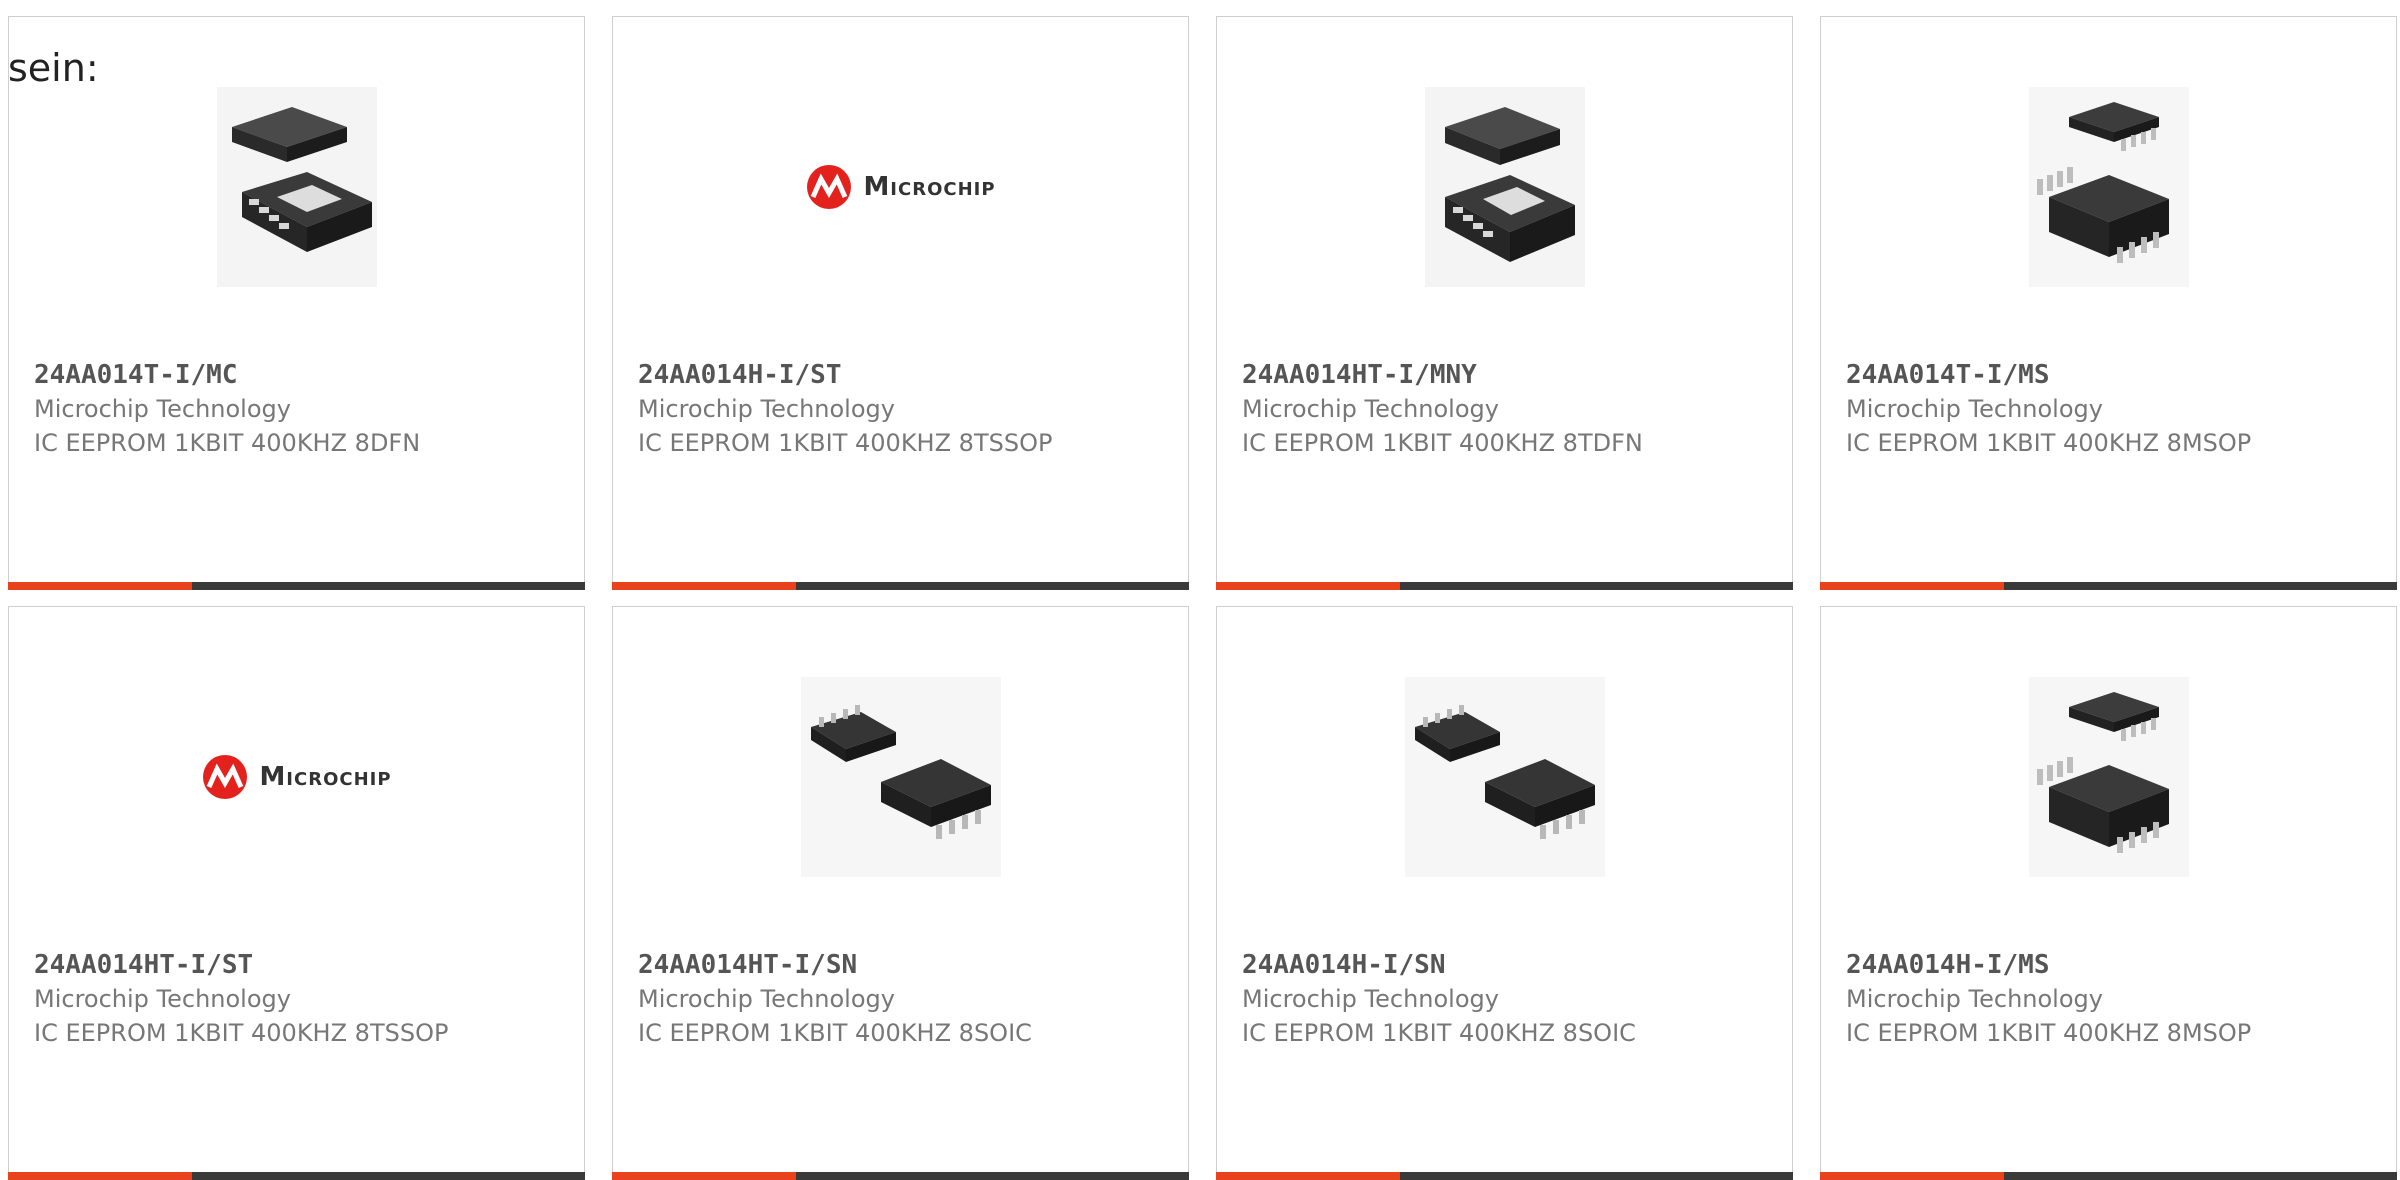 This screenshot has width=2400, height=1180. Describe the element at coordinates (1442, 443) in the screenshot. I see `description: IC EEPROM 1KBIT 400KHZ 8TDFN` at that location.